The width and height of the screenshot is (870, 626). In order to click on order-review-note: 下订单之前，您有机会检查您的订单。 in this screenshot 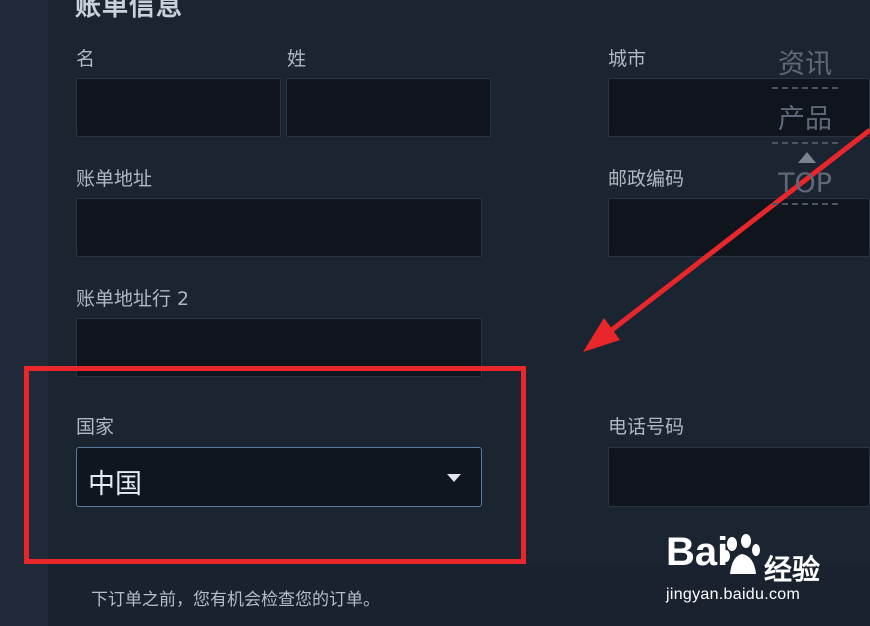, I will do `click(235, 600)`.